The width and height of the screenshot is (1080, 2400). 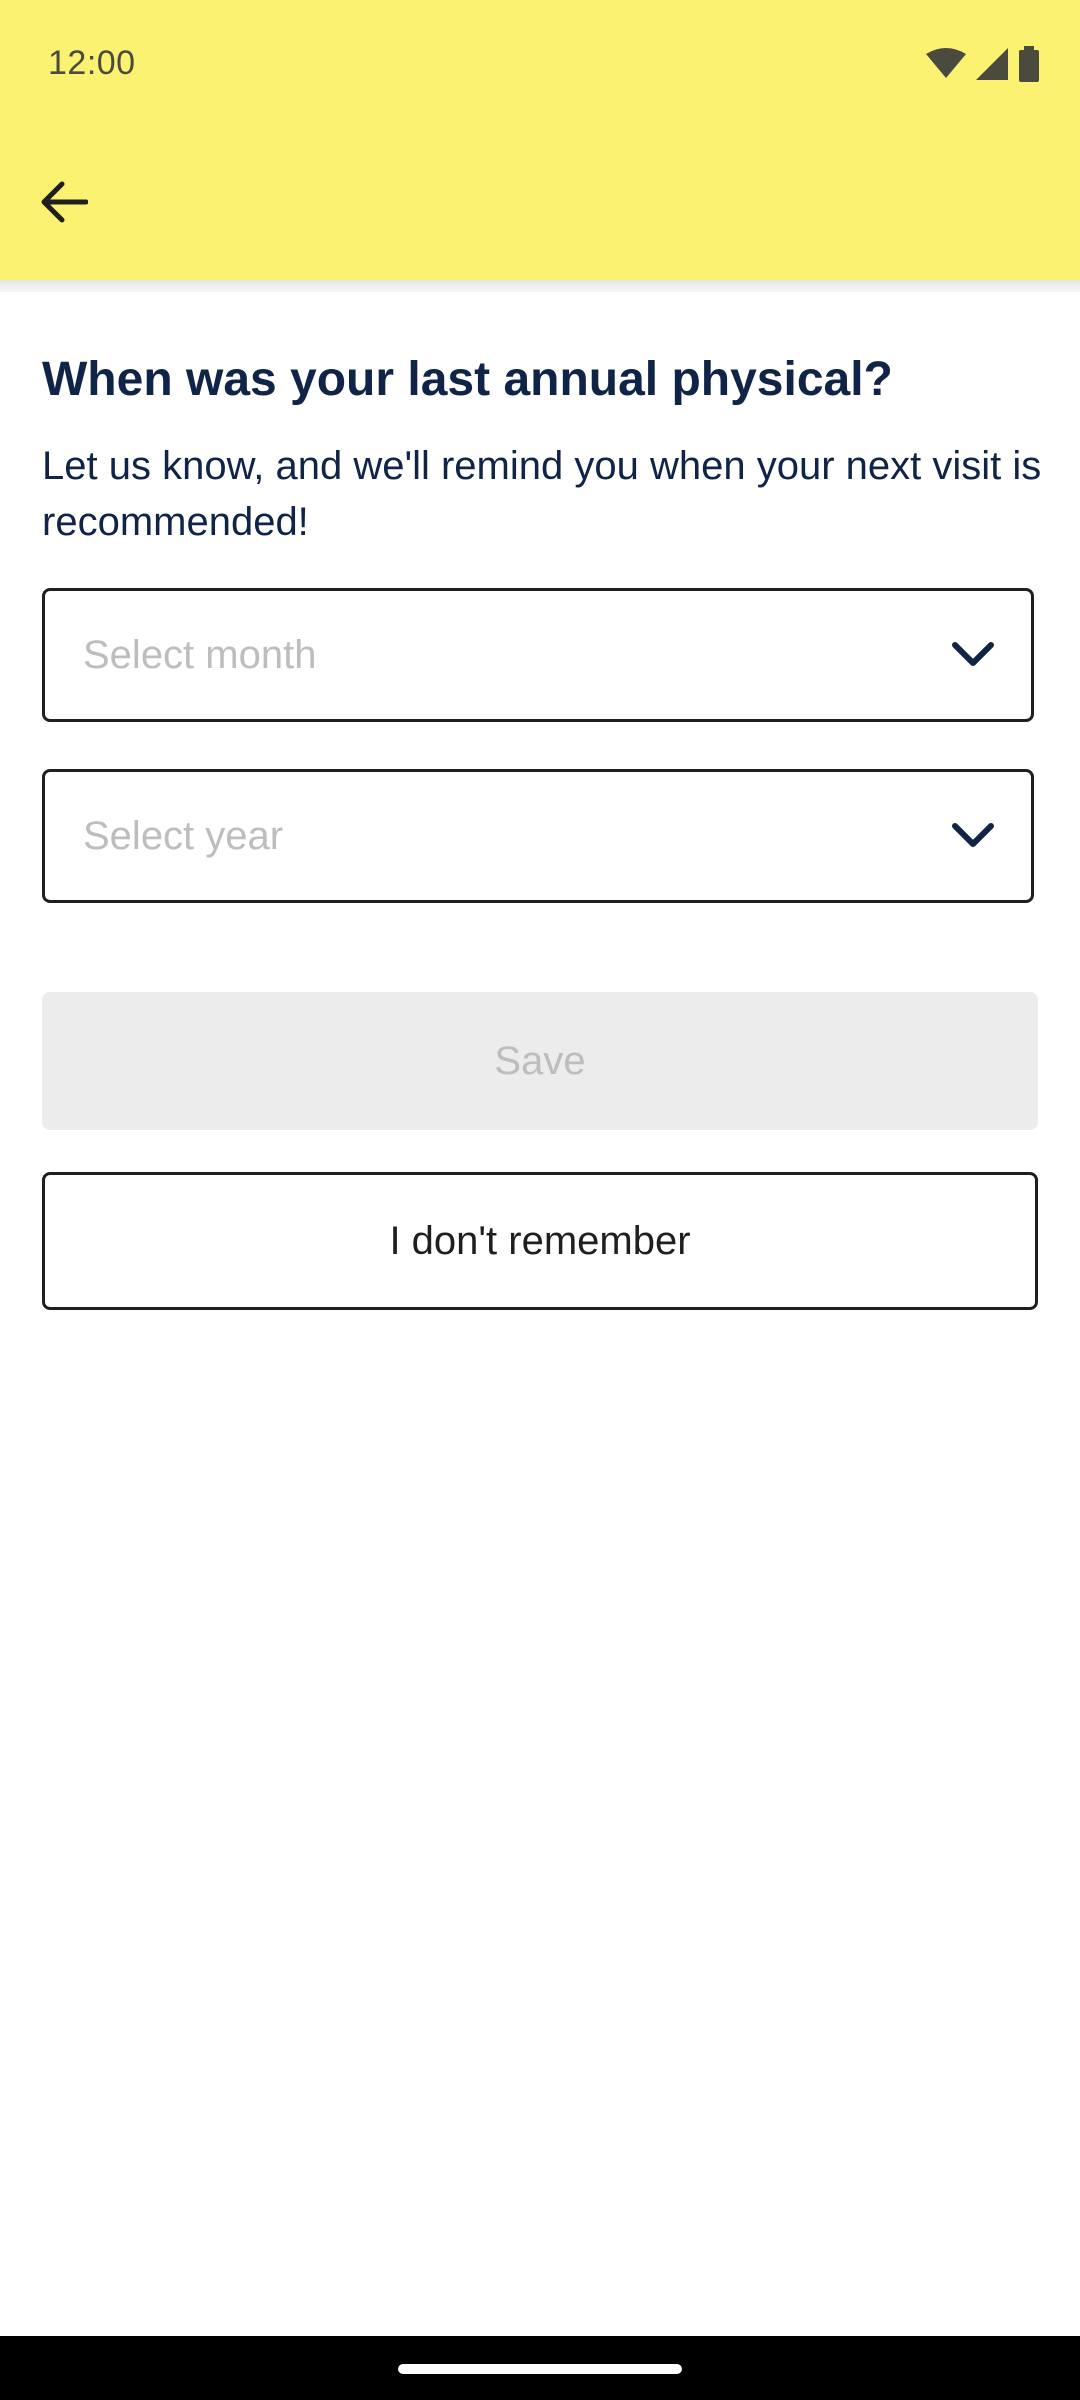 I want to click on battery-icon, so click(x=1029, y=64).